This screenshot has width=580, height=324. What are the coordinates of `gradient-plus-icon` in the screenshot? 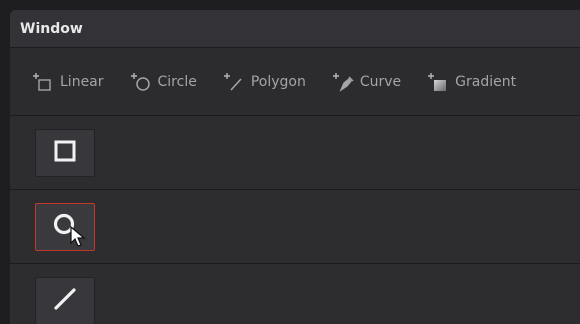 It's located at (438, 82).